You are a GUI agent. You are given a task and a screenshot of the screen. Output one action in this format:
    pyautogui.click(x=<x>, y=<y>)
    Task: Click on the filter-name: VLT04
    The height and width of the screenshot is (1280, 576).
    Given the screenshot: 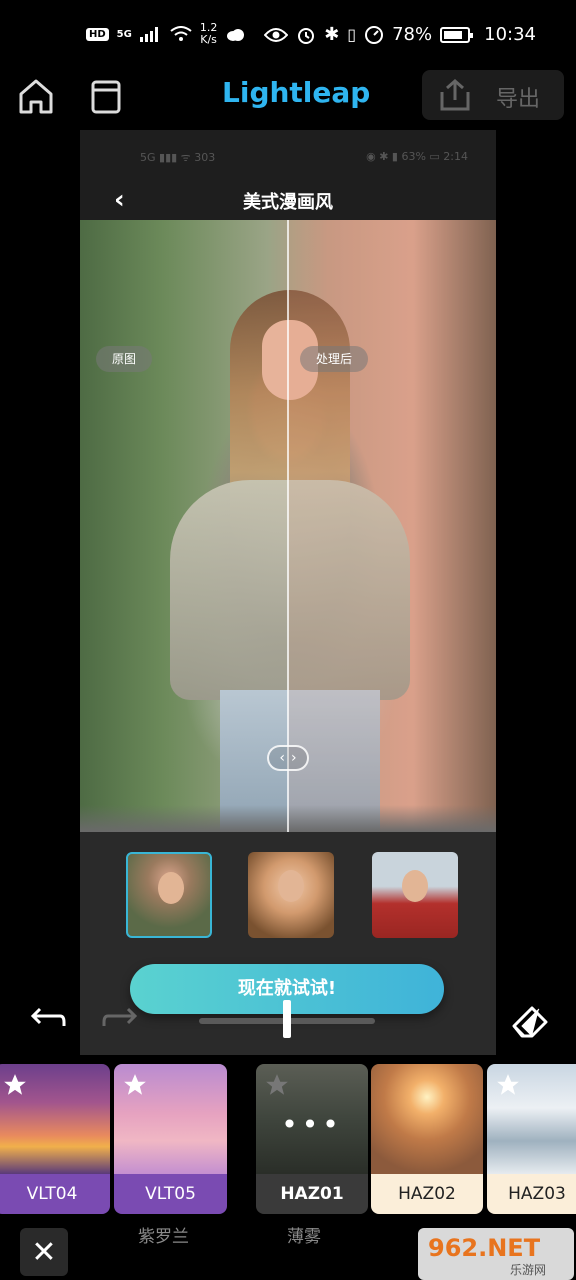 What is the action you would take?
    pyautogui.click(x=55, y=1194)
    